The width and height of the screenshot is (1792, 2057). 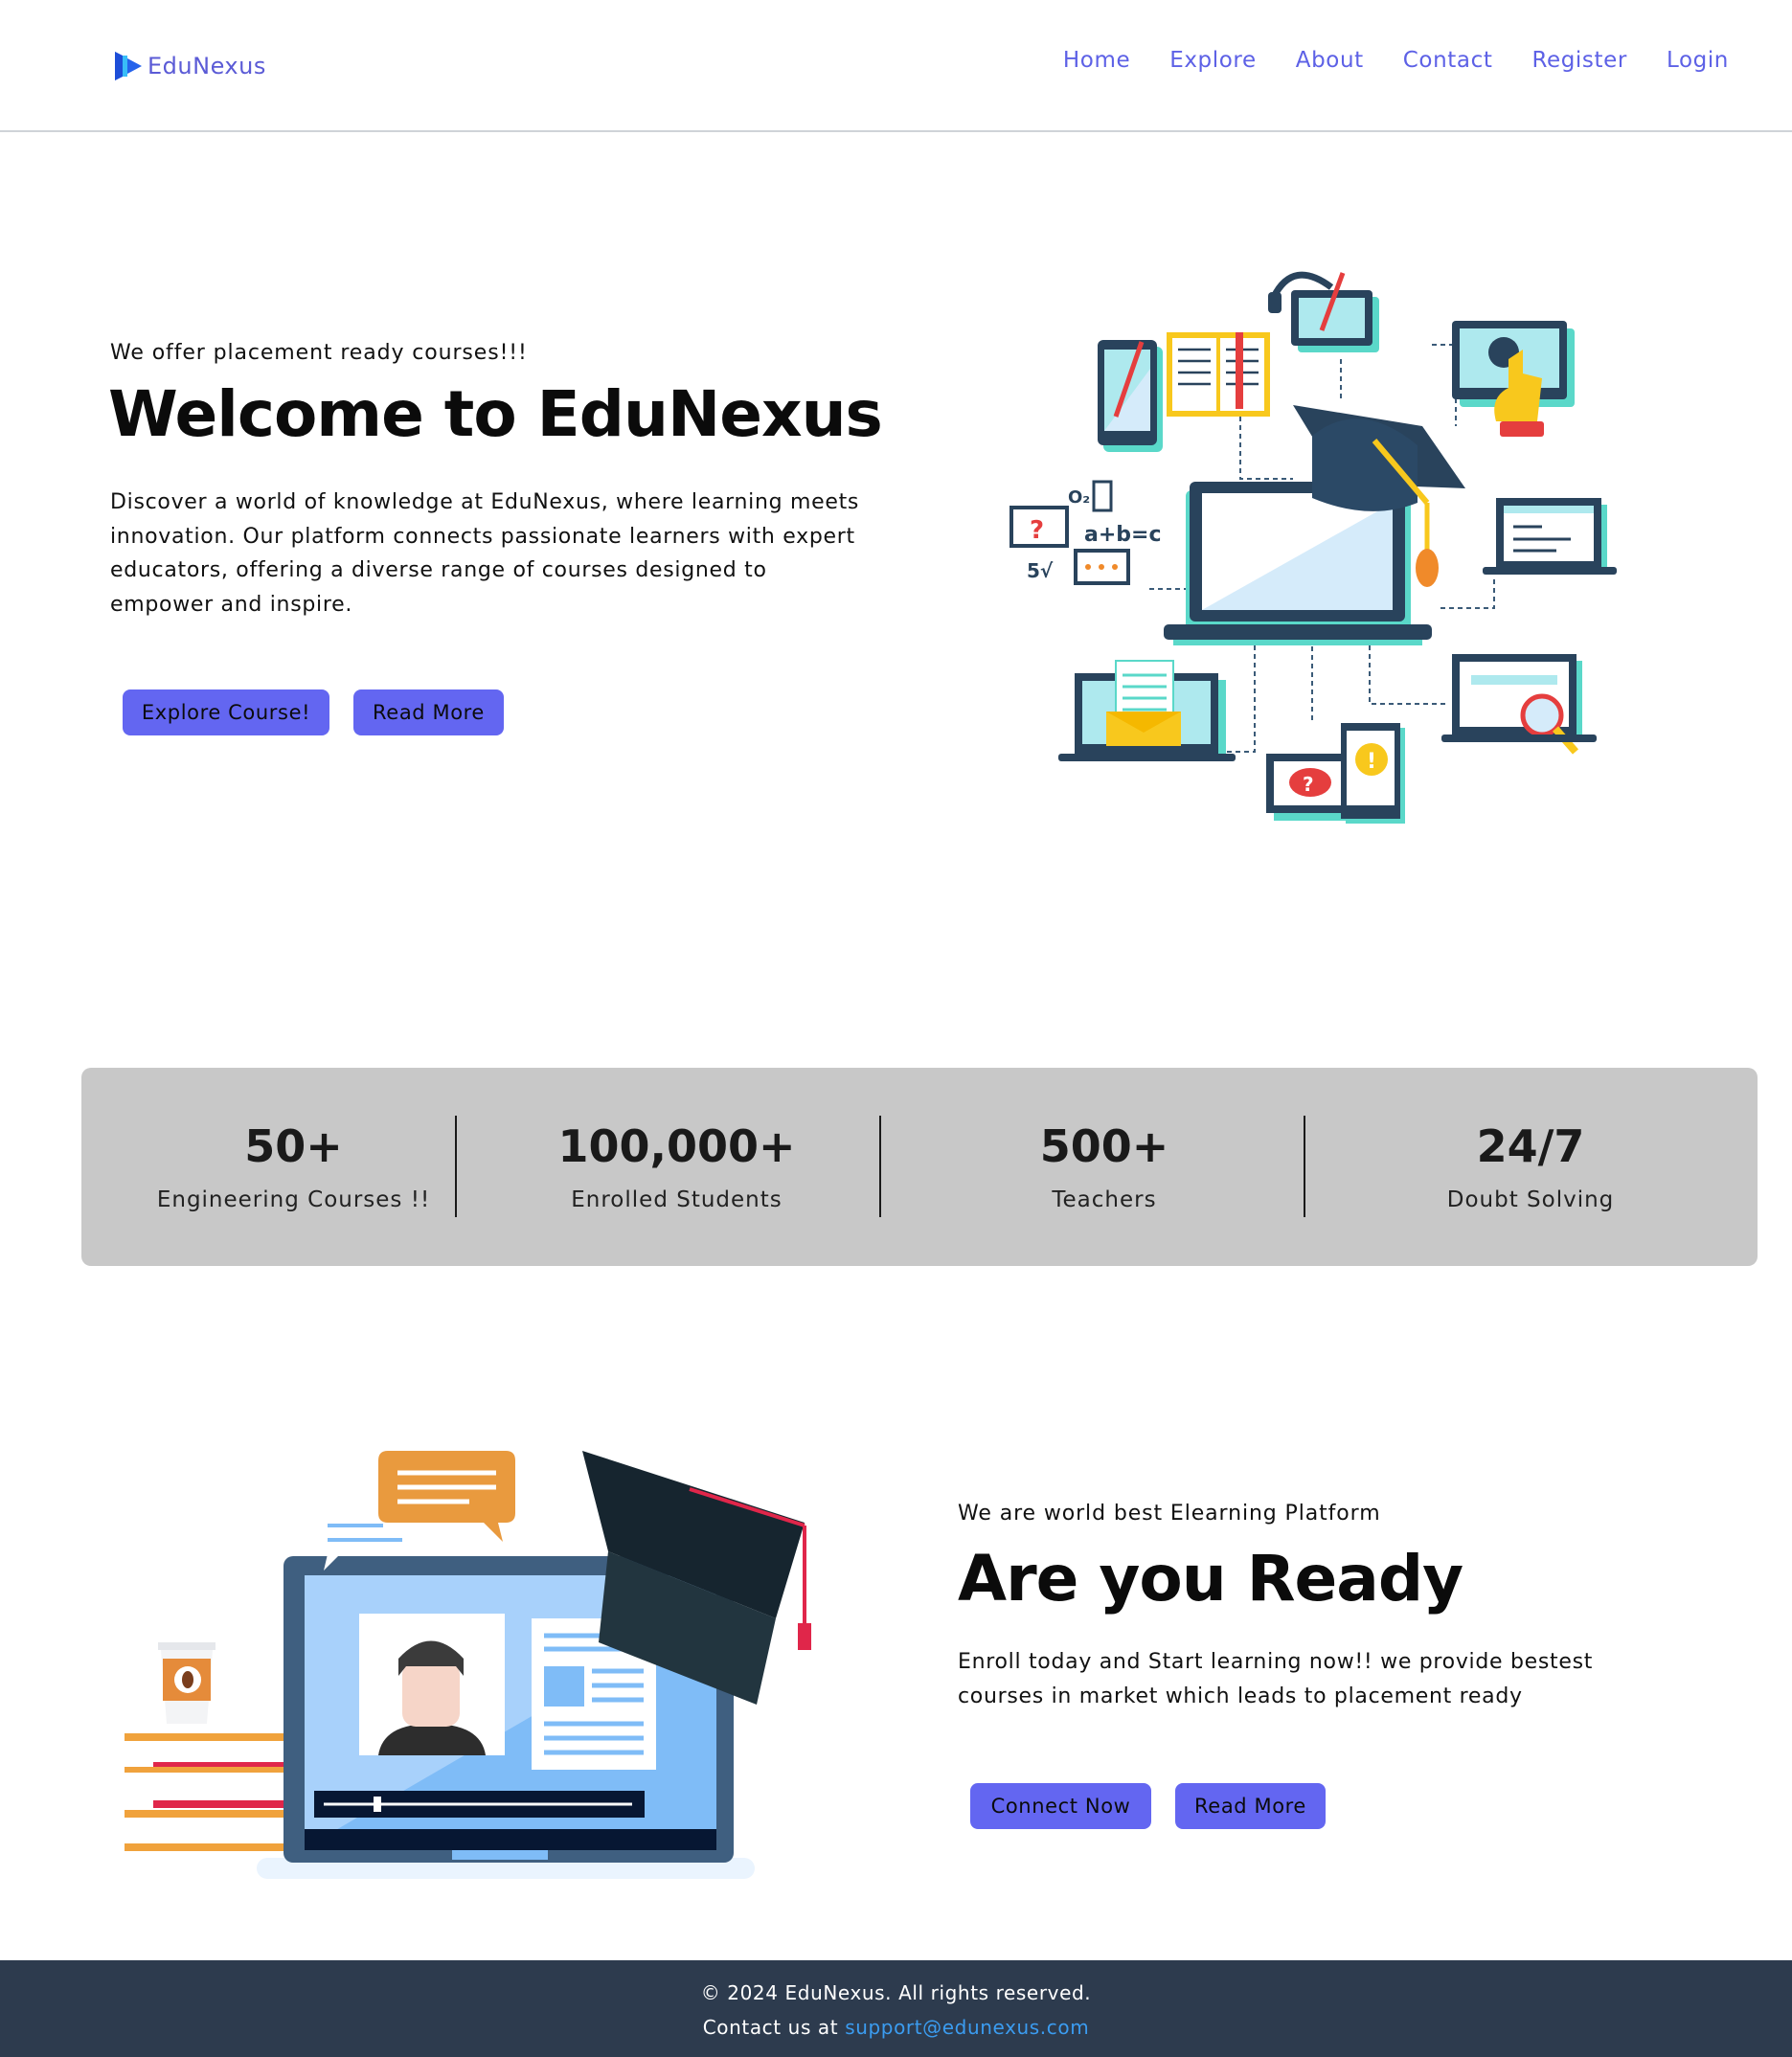 What do you see at coordinates (1213, 61) in the screenshot?
I see `nav-explore-link: Explore` at bounding box center [1213, 61].